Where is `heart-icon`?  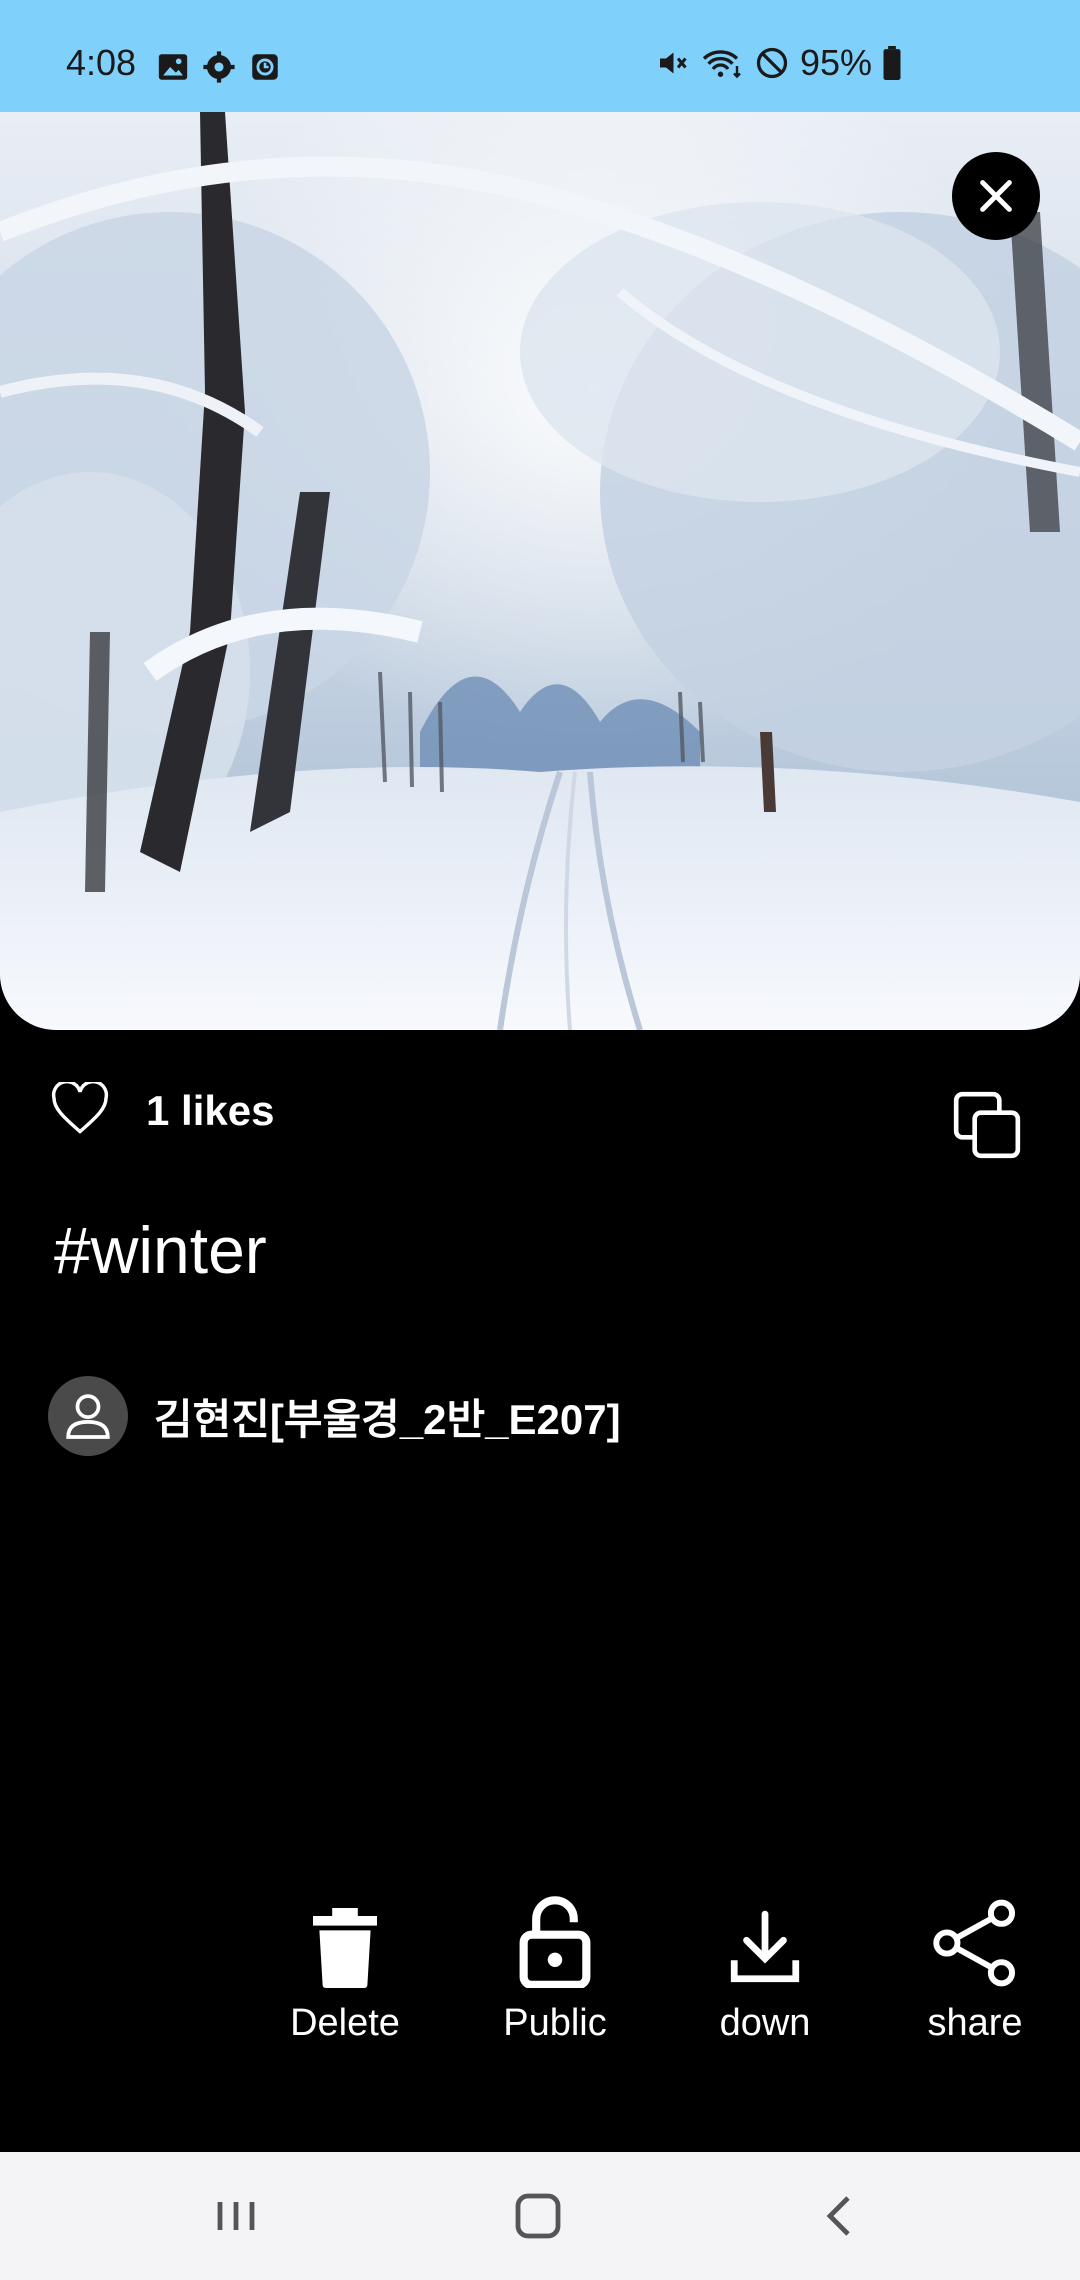
heart-icon is located at coordinates (80, 1106).